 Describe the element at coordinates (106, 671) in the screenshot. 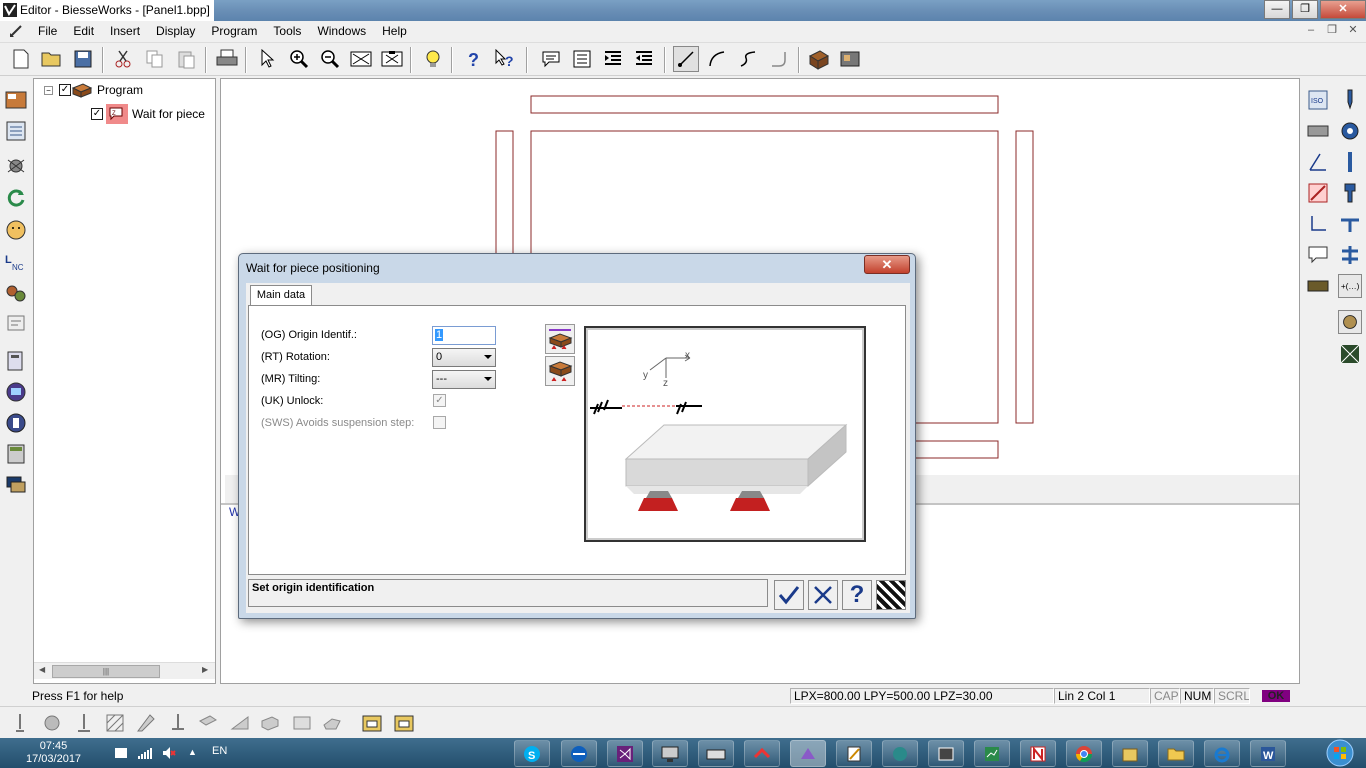

I see `scroll-thumb: |||` at that location.